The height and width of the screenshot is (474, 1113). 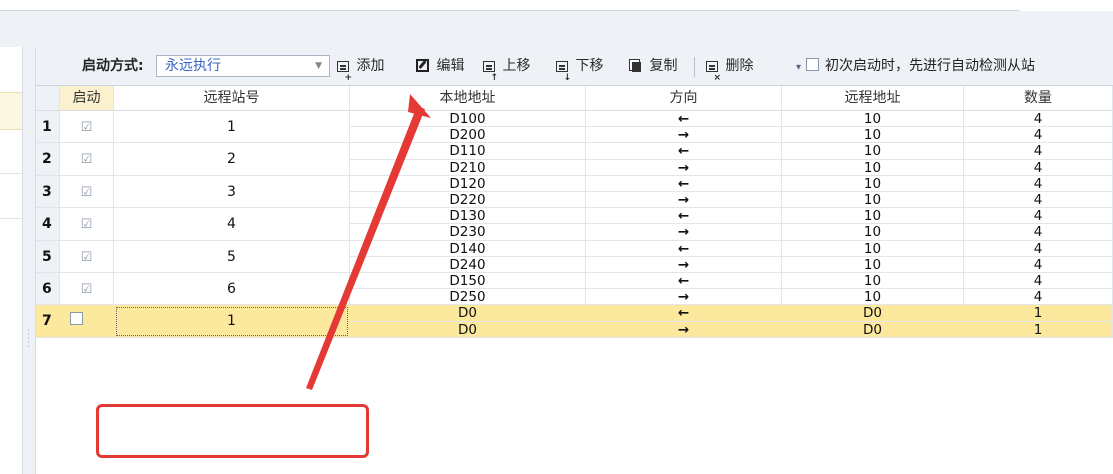 What do you see at coordinates (813, 64) in the screenshot?
I see `auto-detect-checkbox` at bounding box center [813, 64].